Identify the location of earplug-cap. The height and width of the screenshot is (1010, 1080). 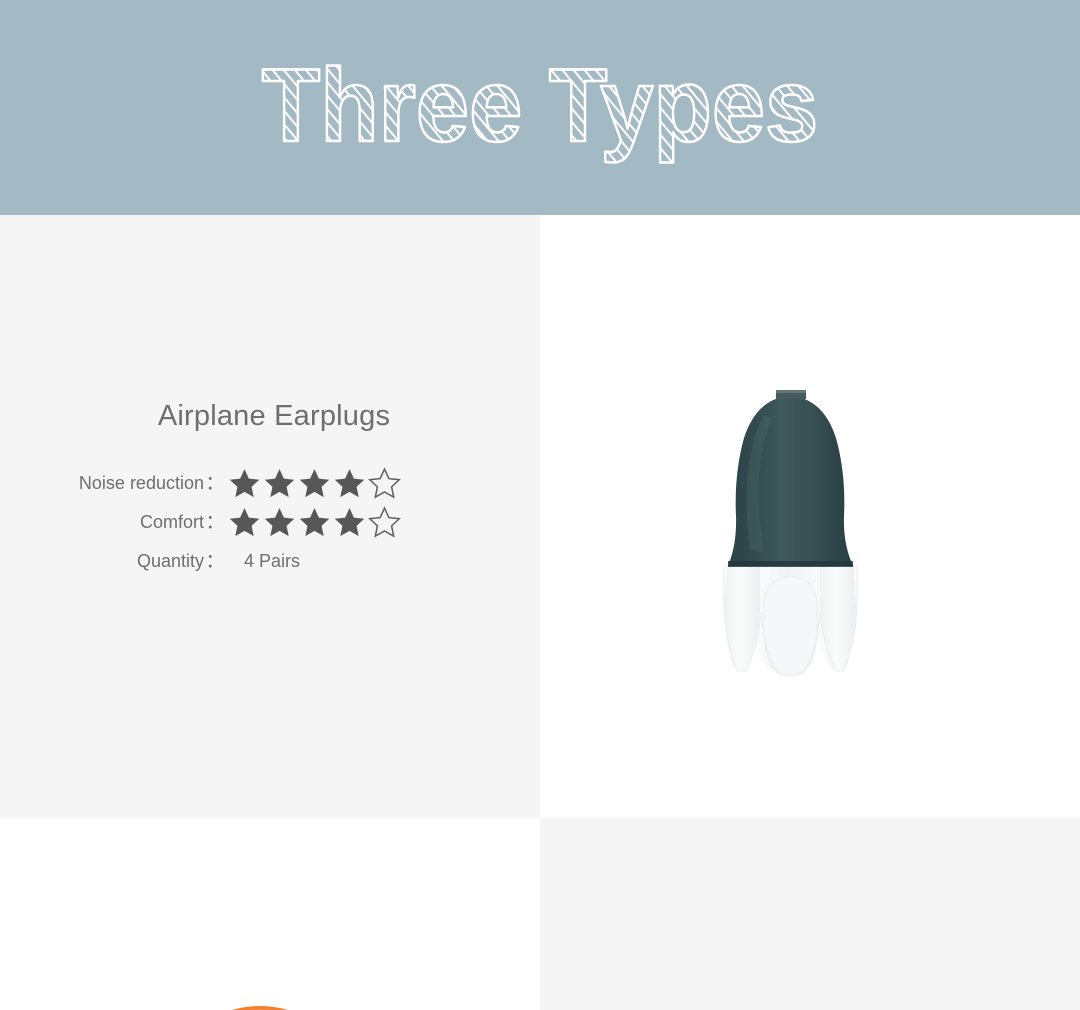
(790, 478).